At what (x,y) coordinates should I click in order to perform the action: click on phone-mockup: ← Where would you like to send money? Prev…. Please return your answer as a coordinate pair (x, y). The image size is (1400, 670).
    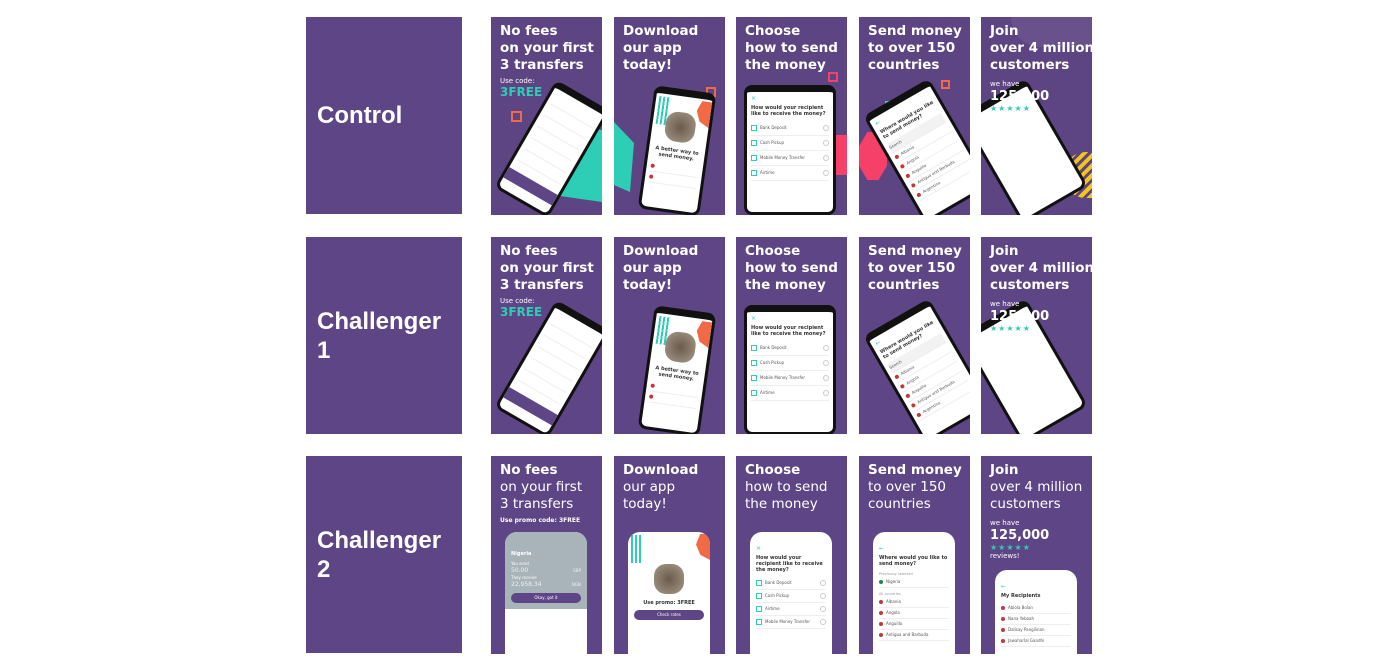
    Looking at the image, I should click on (914, 593).